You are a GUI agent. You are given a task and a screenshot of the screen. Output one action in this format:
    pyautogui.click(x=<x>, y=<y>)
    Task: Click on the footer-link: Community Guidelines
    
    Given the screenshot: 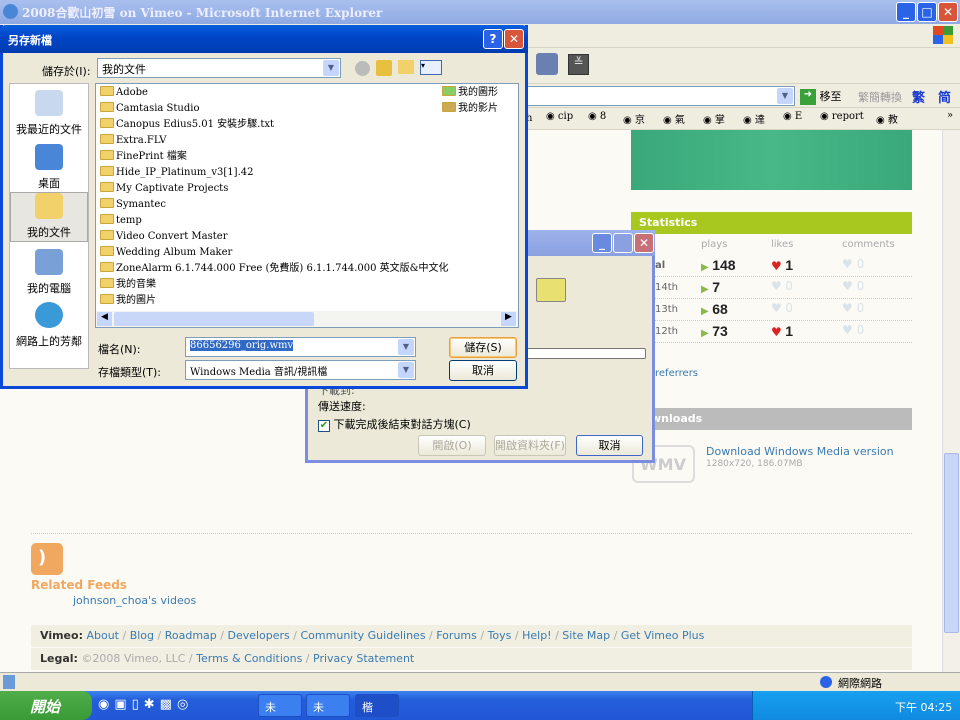 What is the action you would take?
    pyautogui.click(x=363, y=635)
    